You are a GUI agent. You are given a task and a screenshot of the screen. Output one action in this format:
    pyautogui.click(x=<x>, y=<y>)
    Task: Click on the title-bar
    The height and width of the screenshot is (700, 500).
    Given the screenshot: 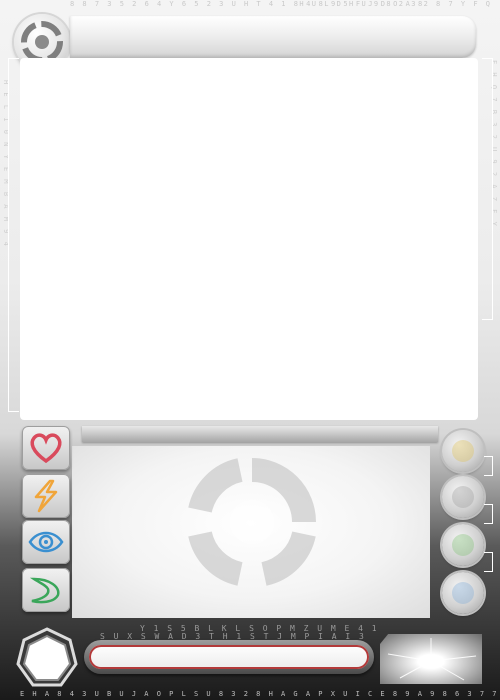 What is the action you would take?
    pyautogui.click(x=273, y=37)
    